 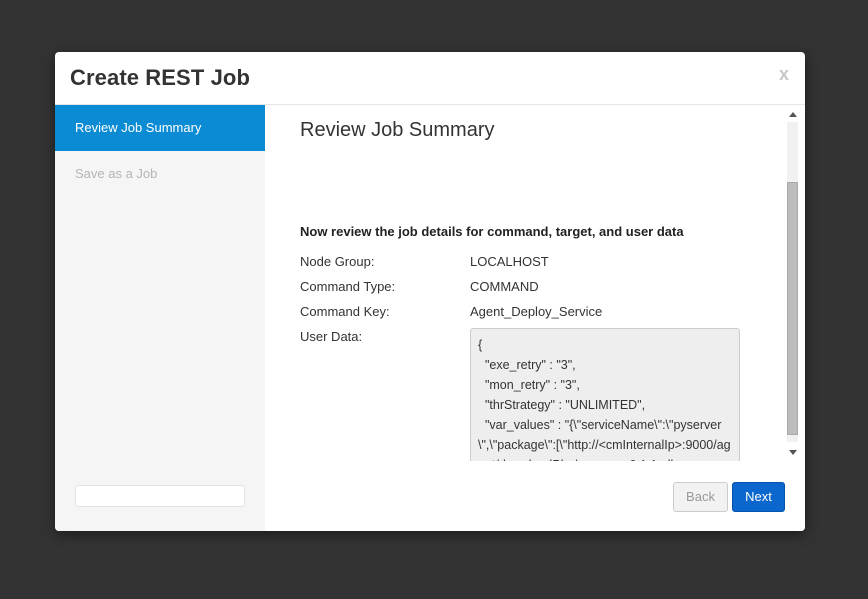 What do you see at coordinates (160, 496) in the screenshot?
I see `sidebar-input` at bounding box center [160, 496].